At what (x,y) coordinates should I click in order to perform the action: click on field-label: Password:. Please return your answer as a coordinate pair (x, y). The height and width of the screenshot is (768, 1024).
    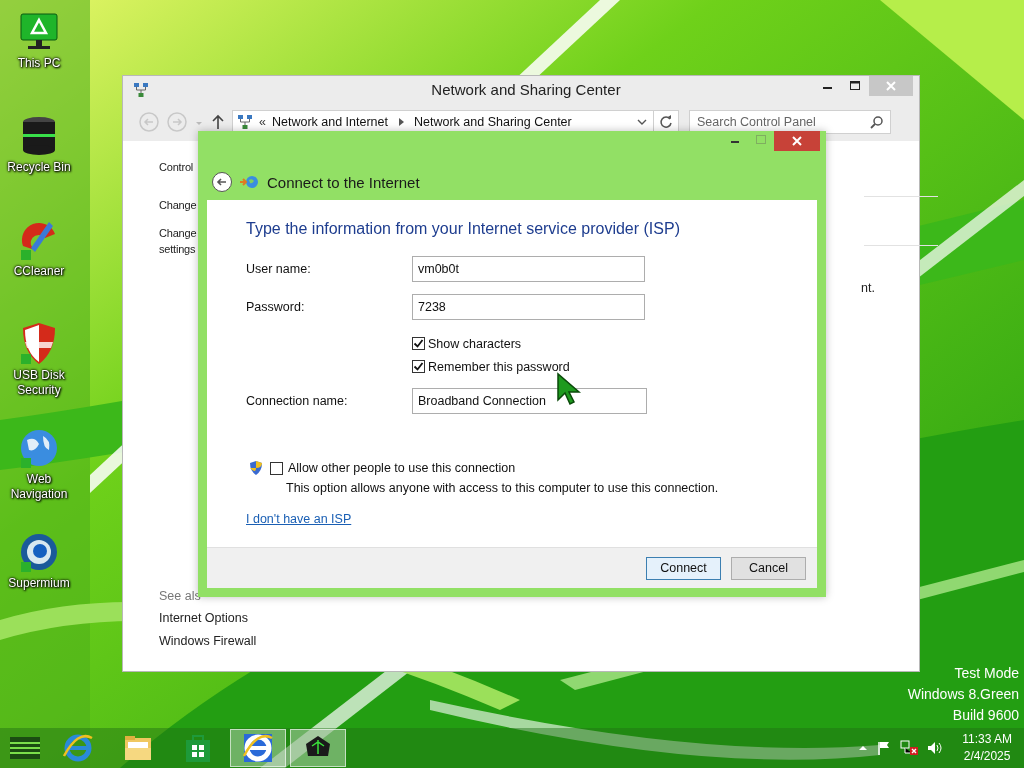
    Looking at the image, I should click on (276, 307).